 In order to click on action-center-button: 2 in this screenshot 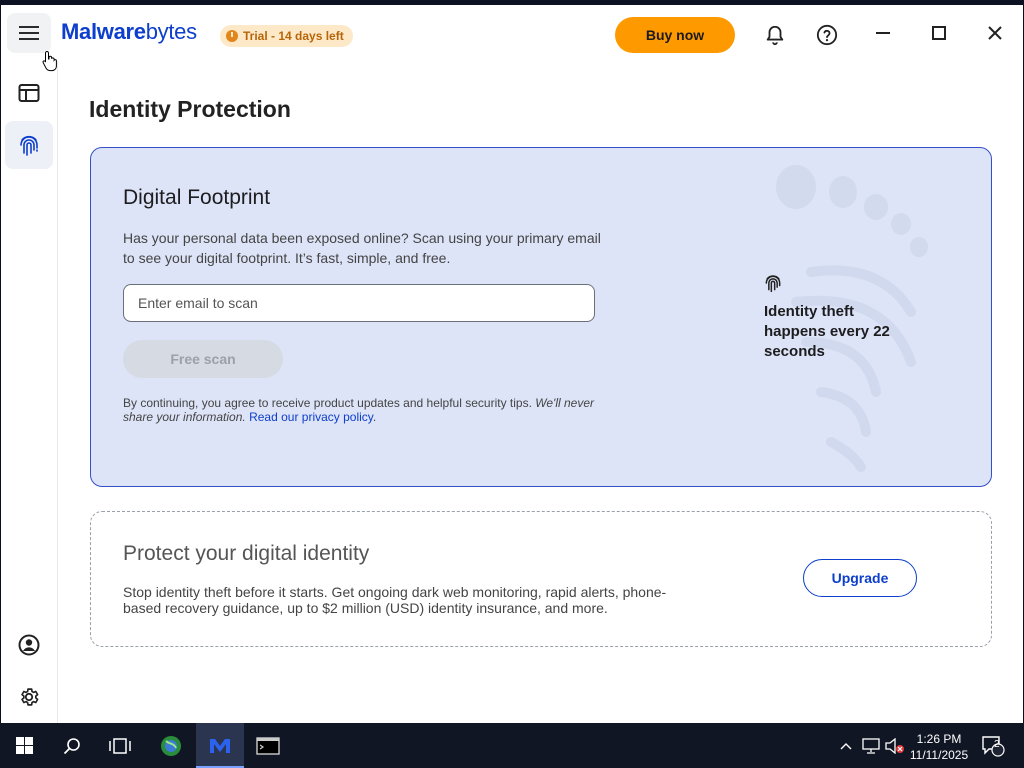, I will do `click(993, 745)`.